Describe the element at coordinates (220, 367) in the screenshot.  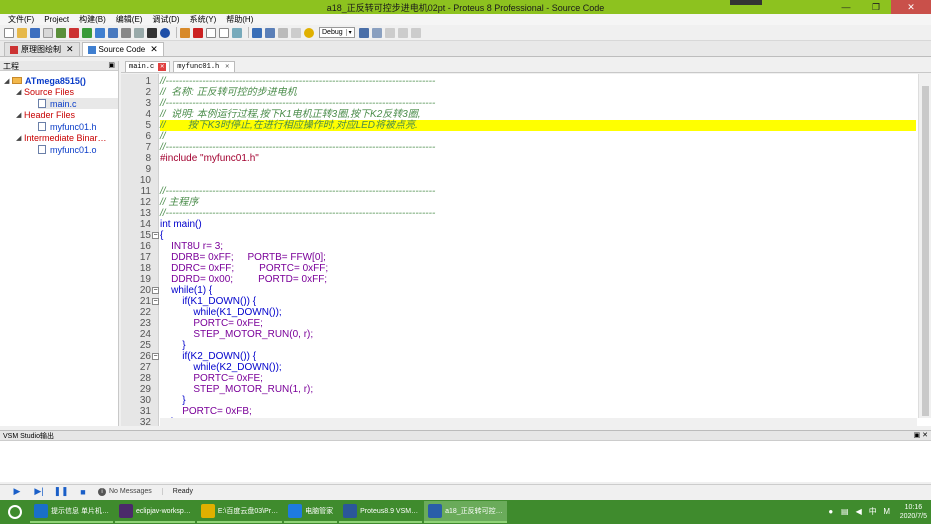
I see `code-line: while(K2_DOWN());` at that location.